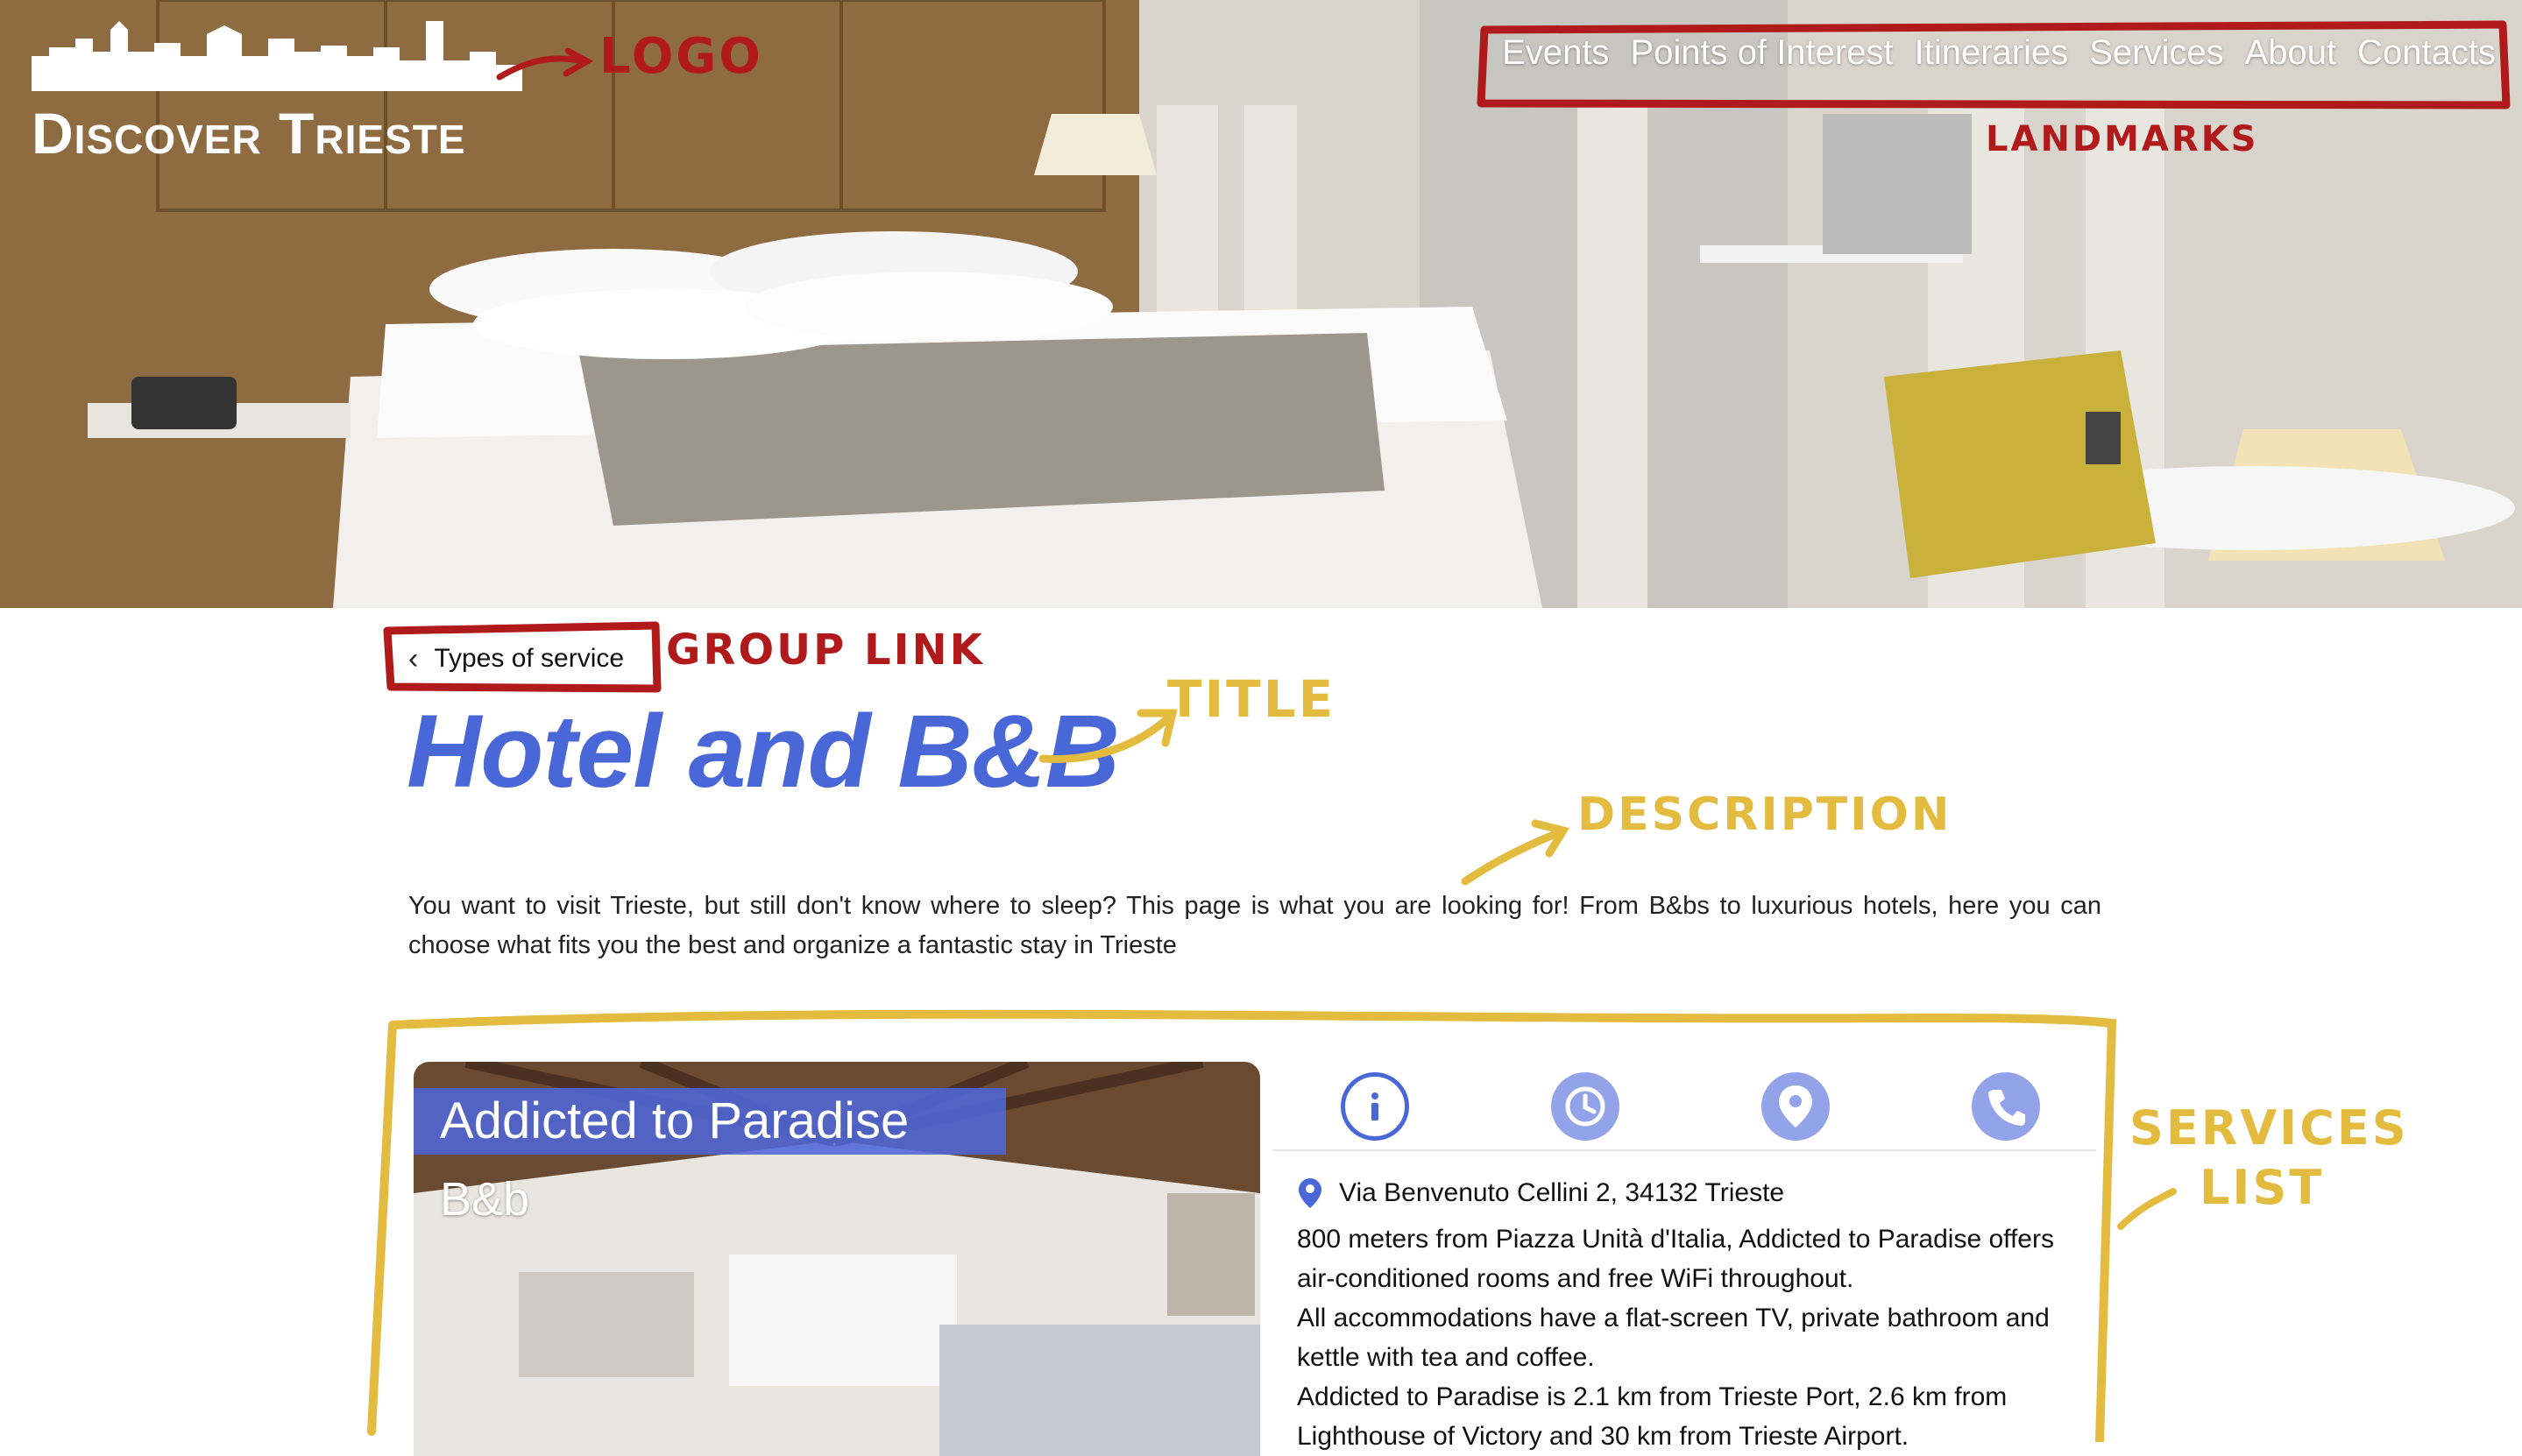 This screenshot has height=1456, width=2522. I want to click on service-card-image: Addicted to Paradise B&b, so click(837, 1259).